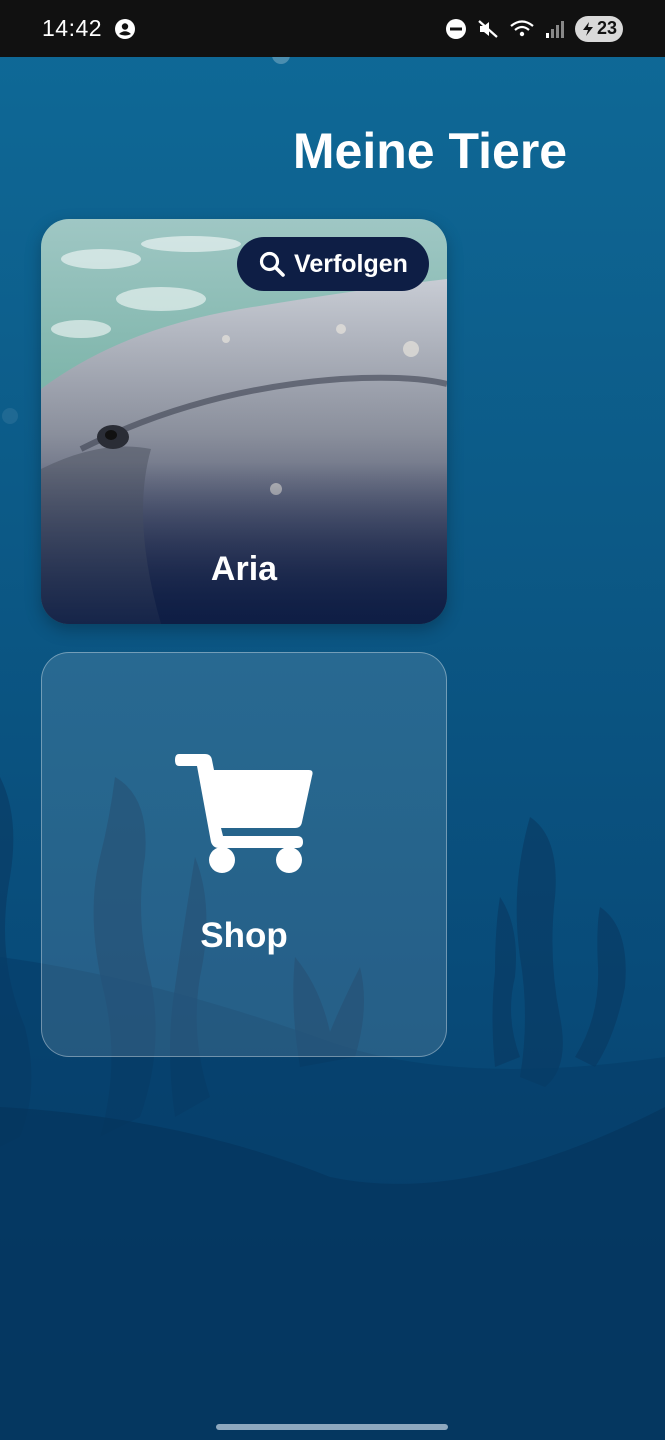 The height and width of the screenshot is (1440, 665). I want to click on cart-icon, so click(244, 813).